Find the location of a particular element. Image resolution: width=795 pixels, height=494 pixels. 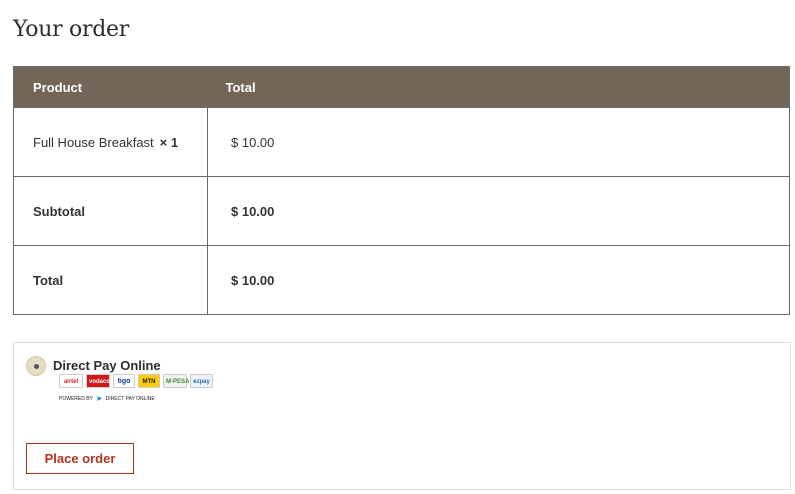

powered-by: POWERED BY ➤ DIRECT PAY ONLINE is located at coordinates (107, 398).